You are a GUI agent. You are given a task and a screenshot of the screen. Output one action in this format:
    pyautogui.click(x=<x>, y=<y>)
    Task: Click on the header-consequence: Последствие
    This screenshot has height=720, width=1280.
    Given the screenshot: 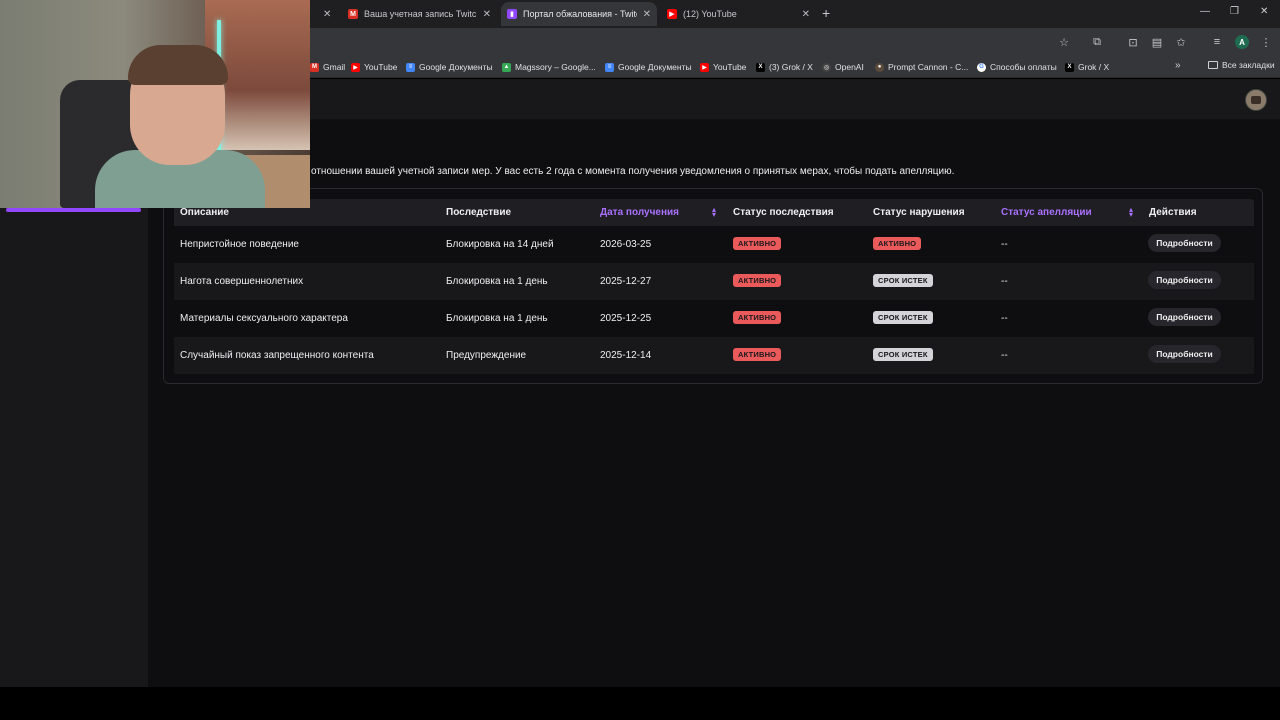 What is the action you would take?
    pyautogui.click(x=479, y=212)
    